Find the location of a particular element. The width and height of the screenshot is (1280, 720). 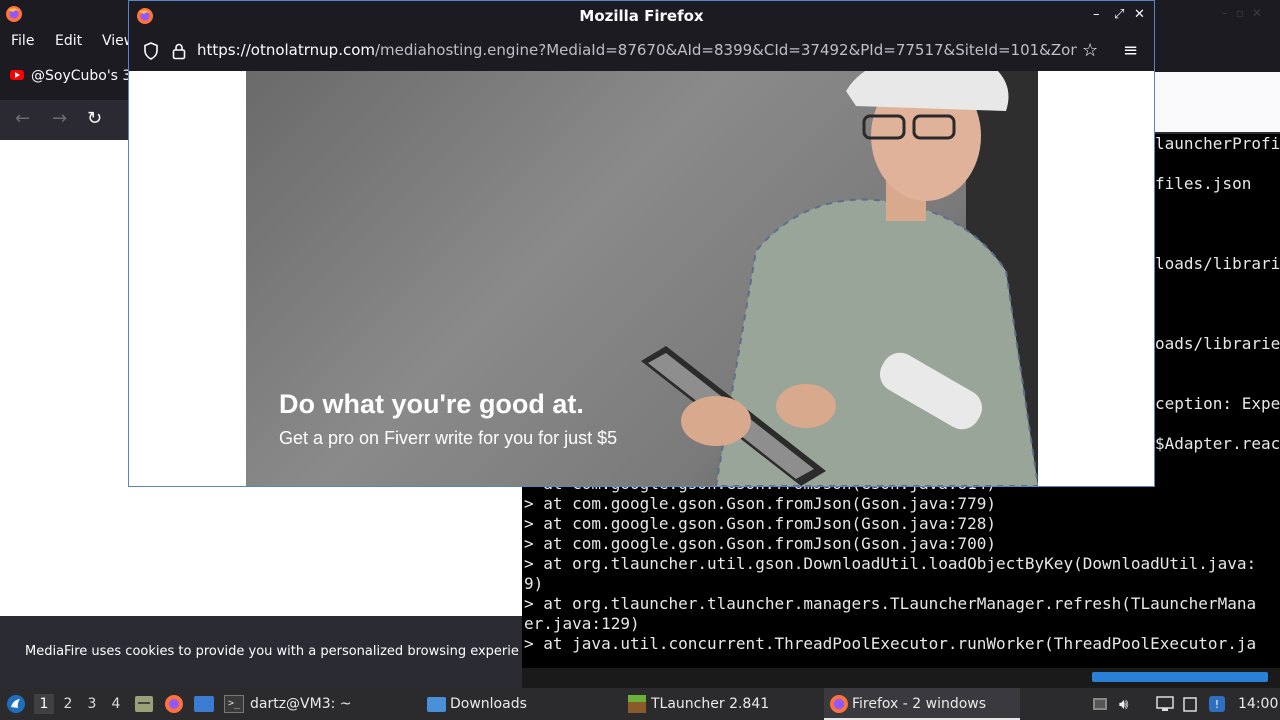

accept-button-partial is located at coordinates (1180, 677).